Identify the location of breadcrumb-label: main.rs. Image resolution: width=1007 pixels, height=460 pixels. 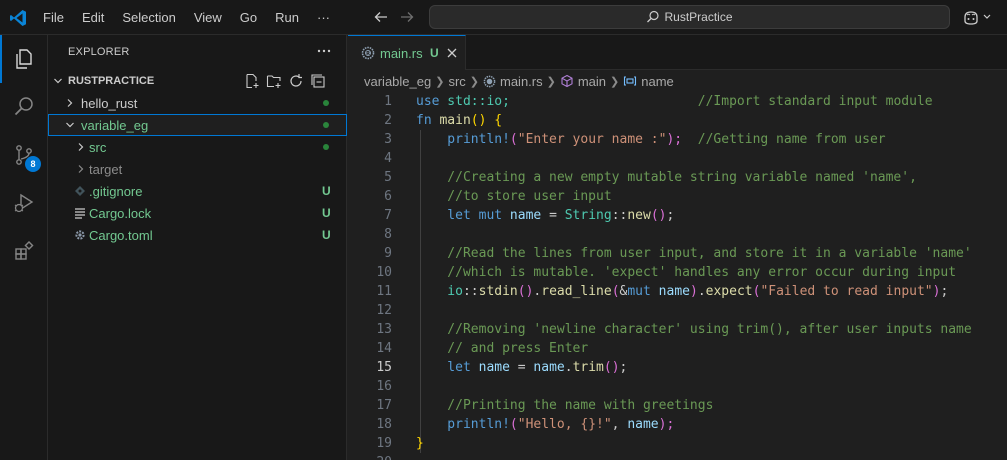
(521, 81).